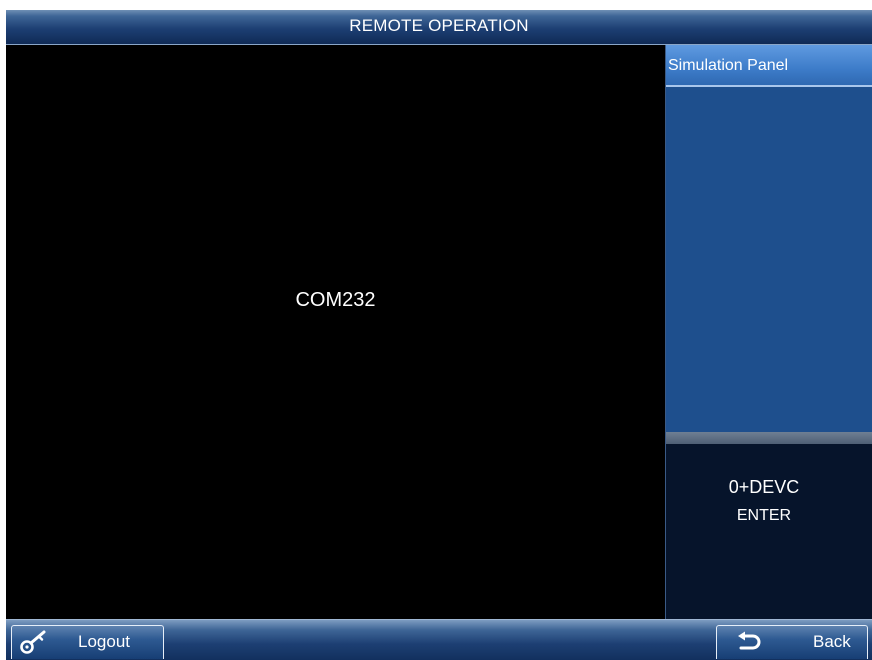  What do you see at coordinates (104, 641) in the screenshot?
I see `logout-label: Logout` at bounding box center [104, 641].